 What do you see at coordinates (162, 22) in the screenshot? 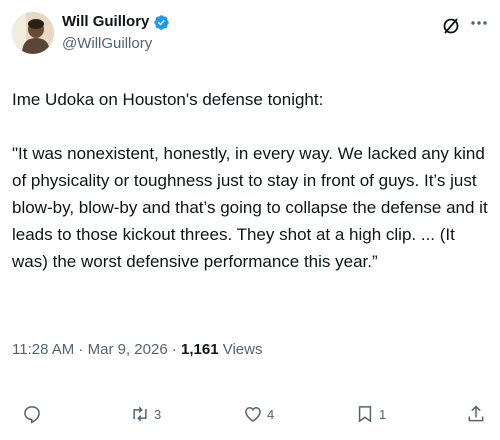
I see `verified-icon` at bounding box center [162, 22].